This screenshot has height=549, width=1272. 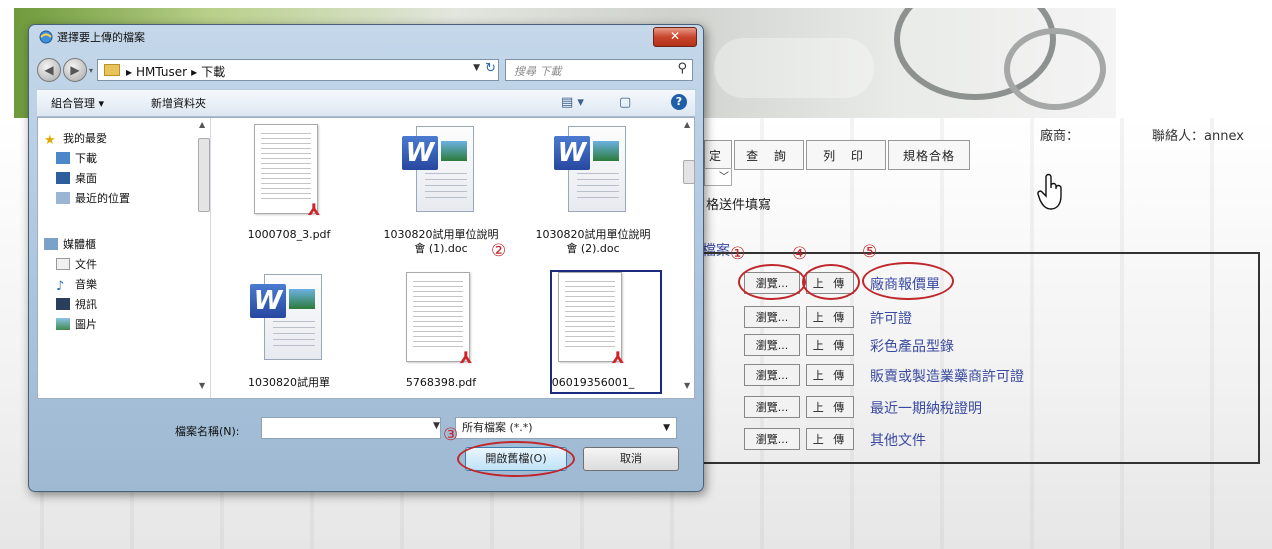 I want to click on close-button: ✕, so click(x=675, y=37).